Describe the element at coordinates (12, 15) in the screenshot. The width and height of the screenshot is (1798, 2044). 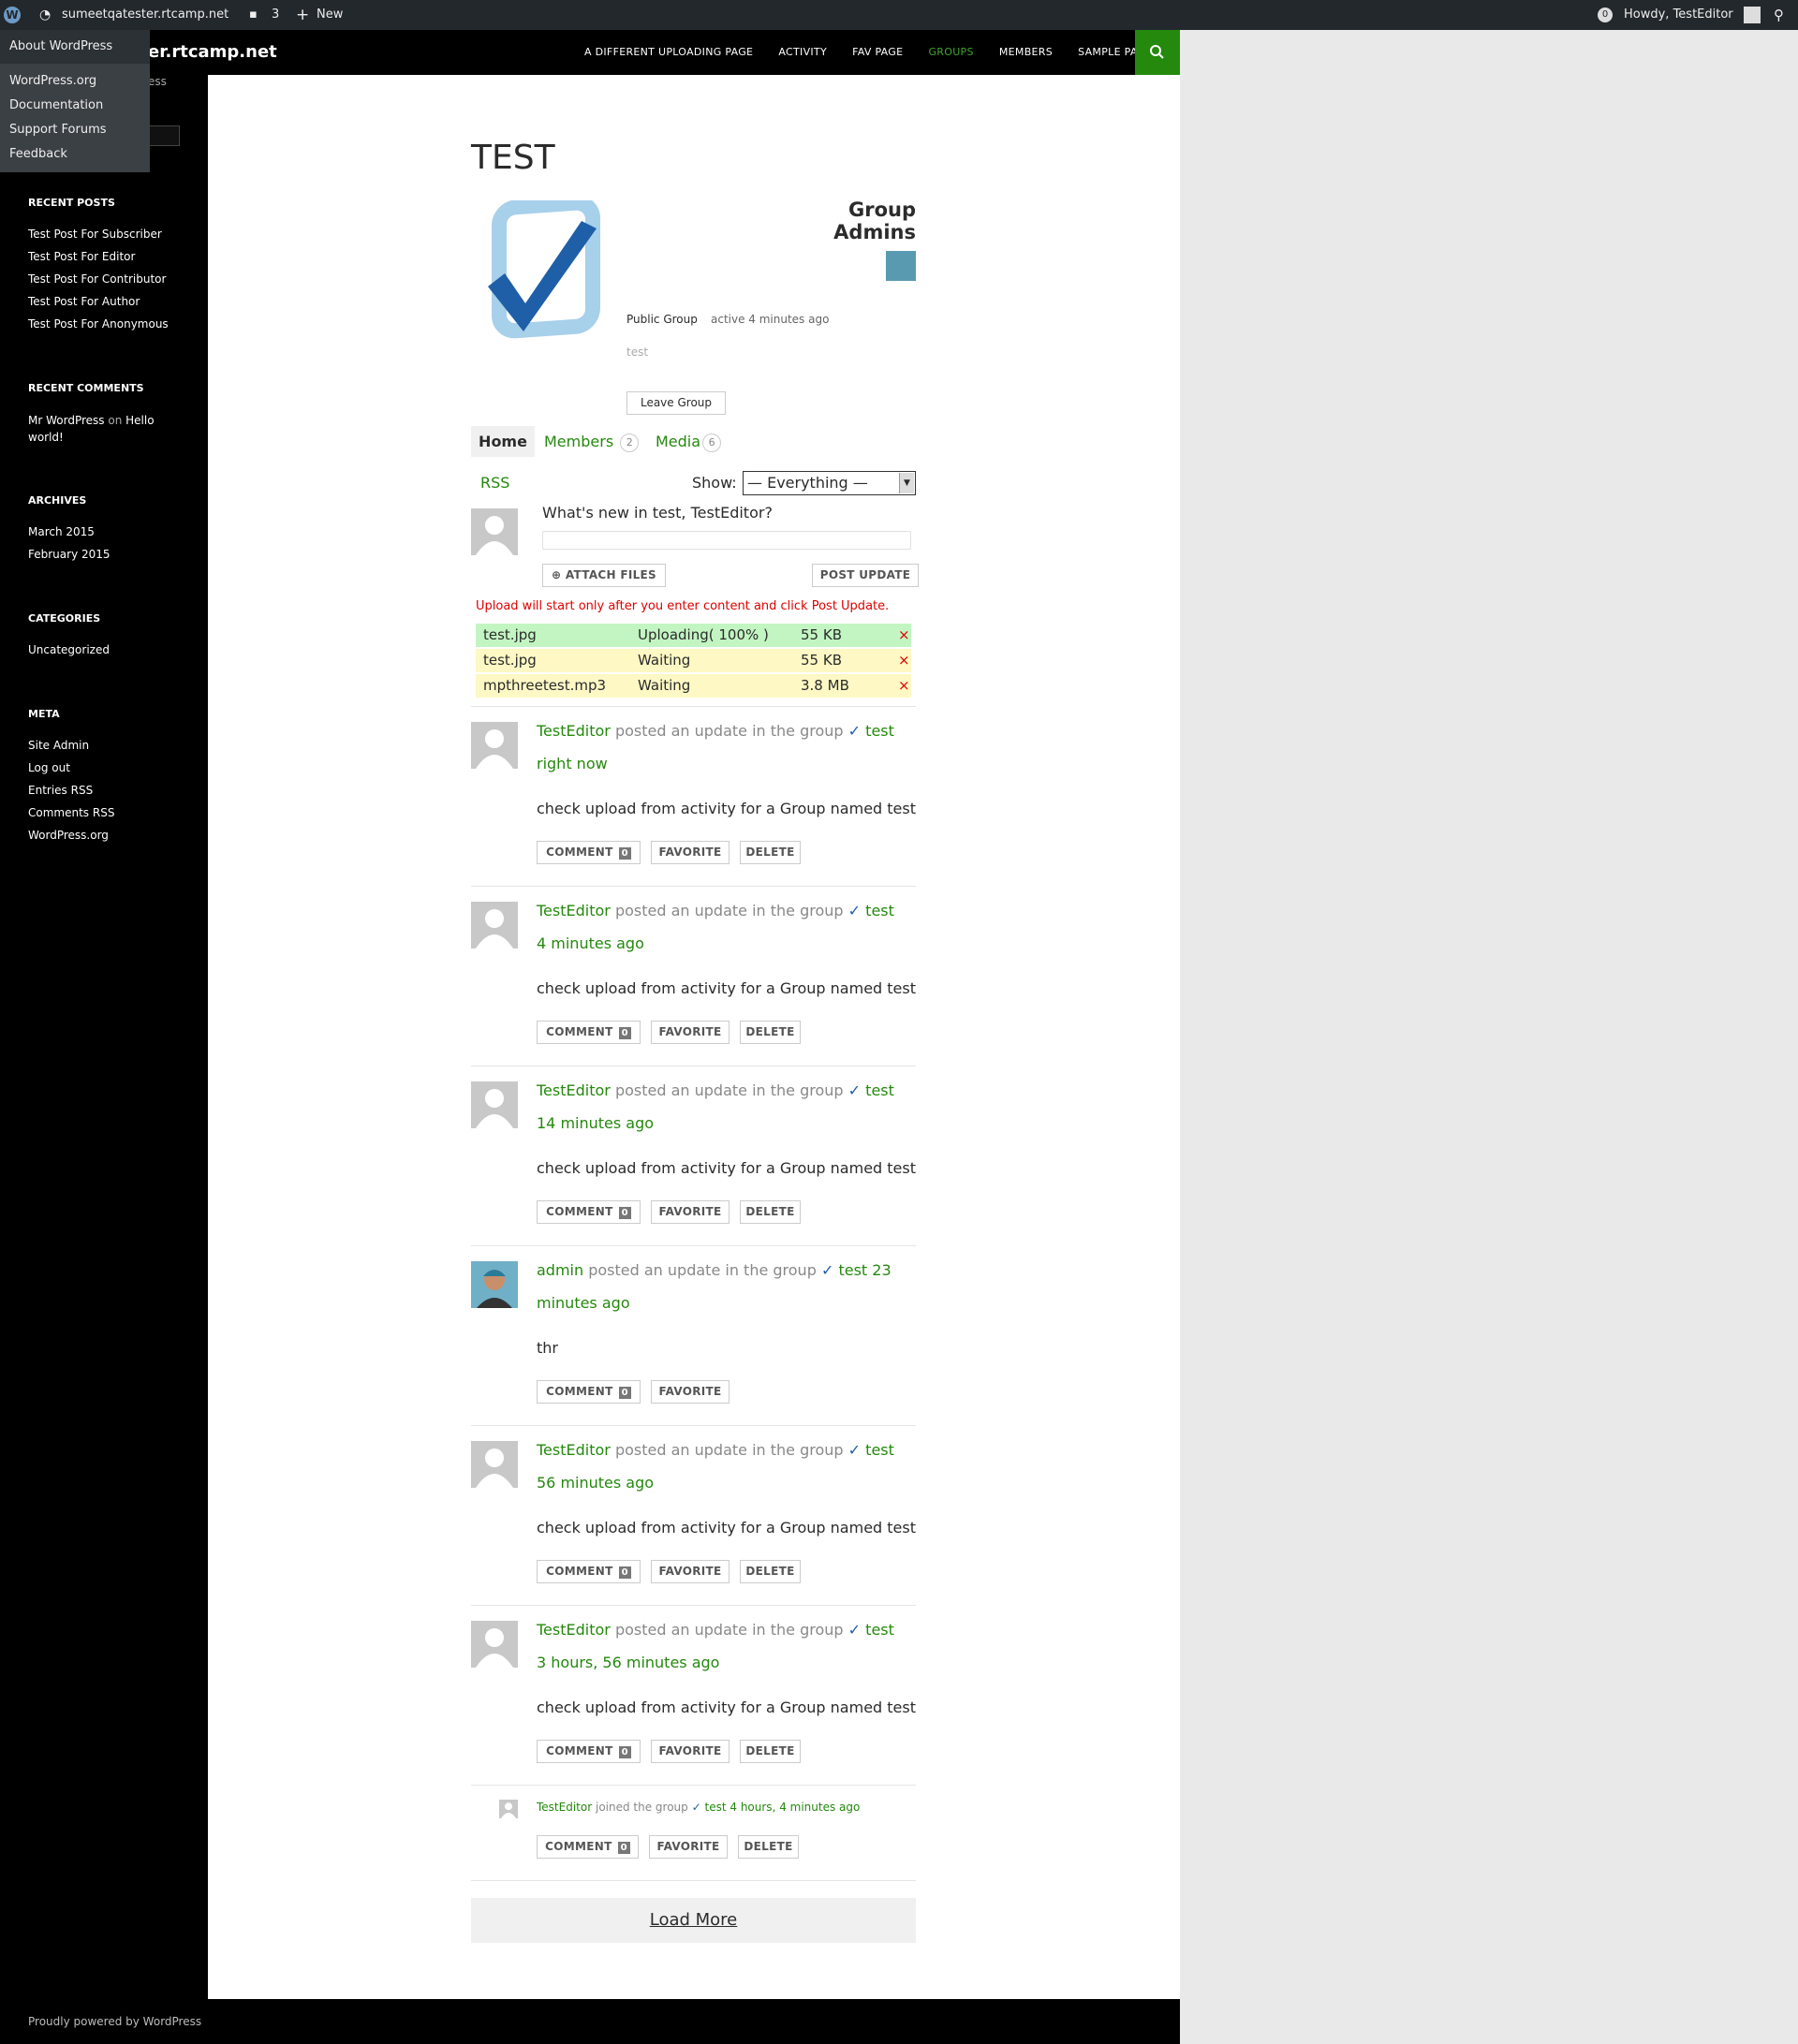
I see `wp-logo-icon: W` at that location.